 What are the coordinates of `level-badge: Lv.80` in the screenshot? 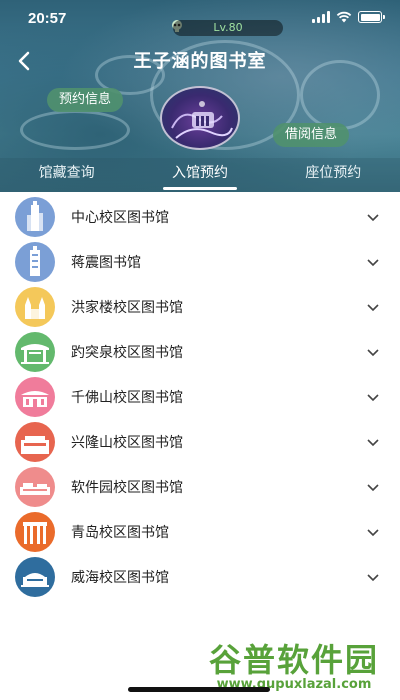 It's located at (228, 28).